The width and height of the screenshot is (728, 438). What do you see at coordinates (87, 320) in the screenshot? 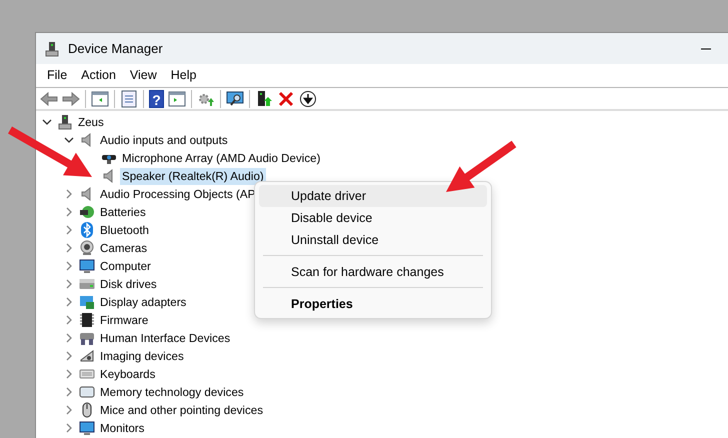
I see `chip-icon` at bounding box center [87, 320].